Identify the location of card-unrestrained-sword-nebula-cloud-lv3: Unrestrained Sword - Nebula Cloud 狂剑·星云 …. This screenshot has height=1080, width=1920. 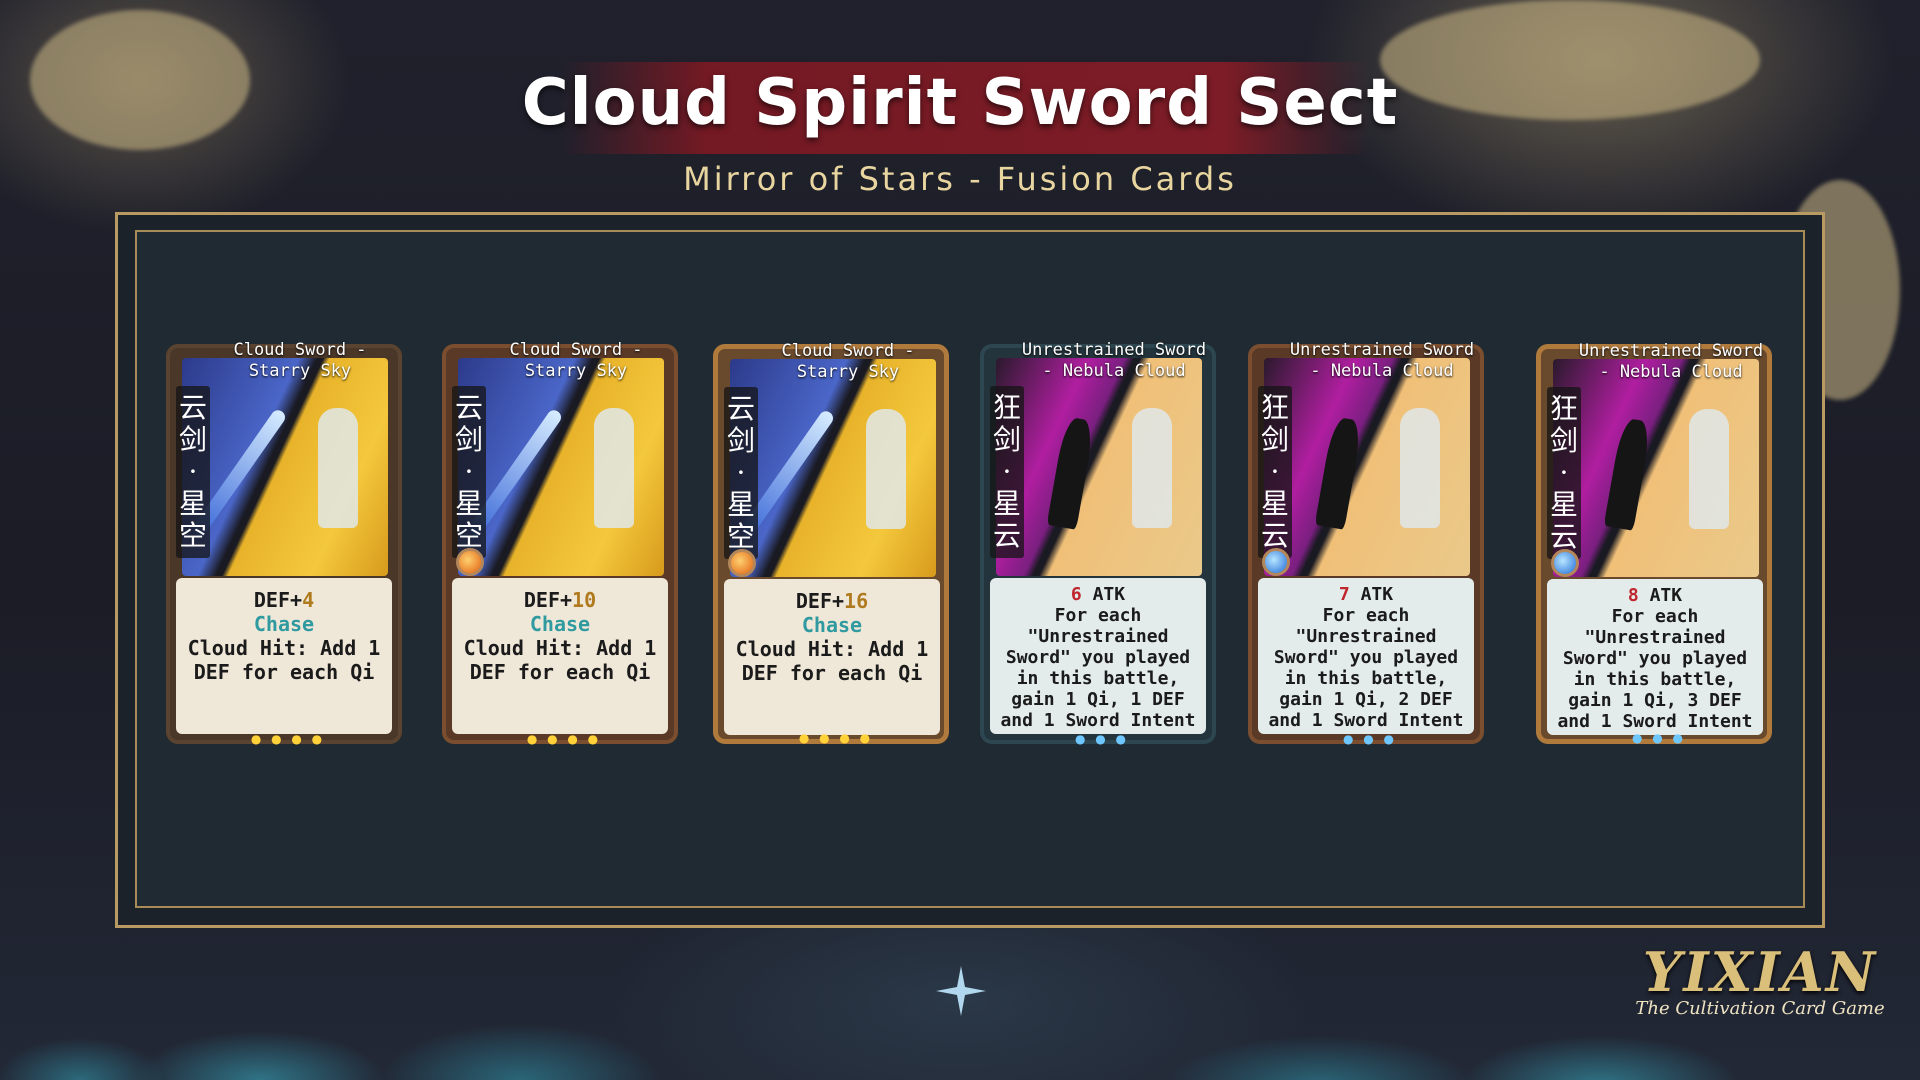
(1654, 543).